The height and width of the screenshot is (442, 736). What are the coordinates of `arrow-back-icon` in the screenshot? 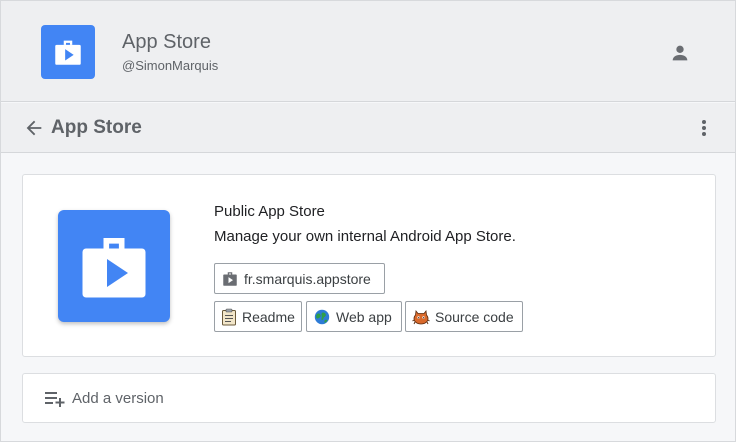 It's located at (34, 128).